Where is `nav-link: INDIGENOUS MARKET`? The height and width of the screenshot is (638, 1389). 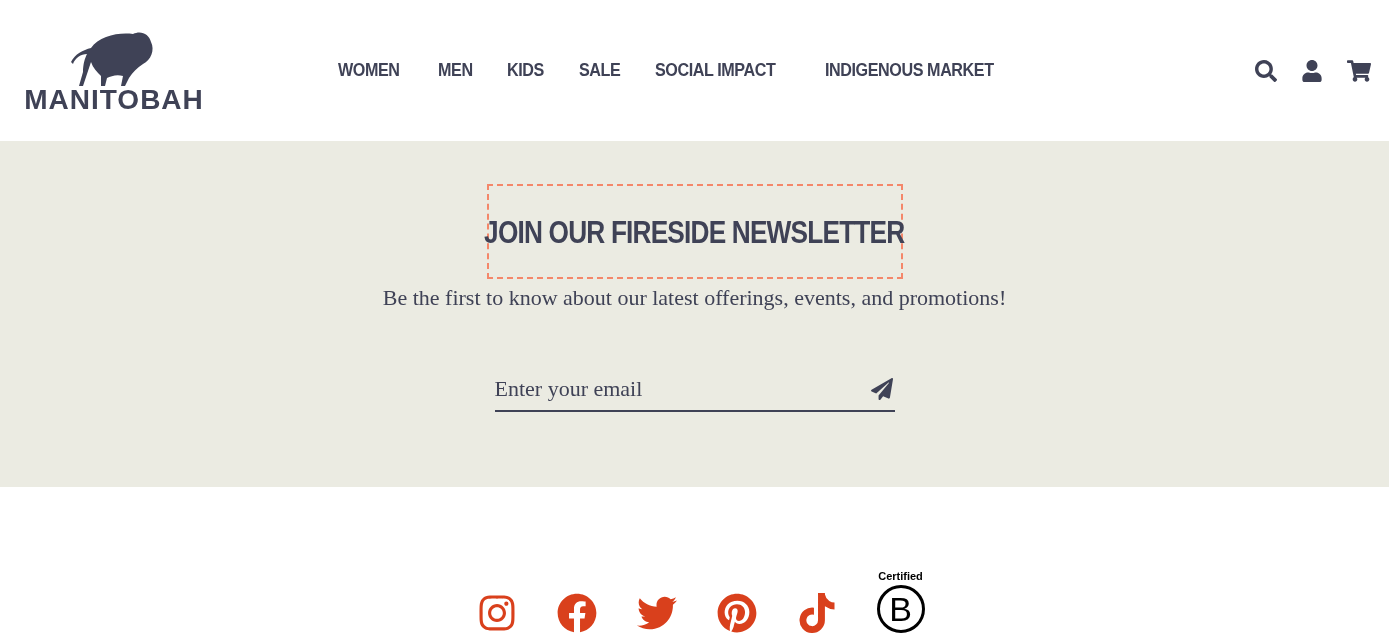 nav-link: INDIGENOUS MARKET is located at coordinates (909, 70).